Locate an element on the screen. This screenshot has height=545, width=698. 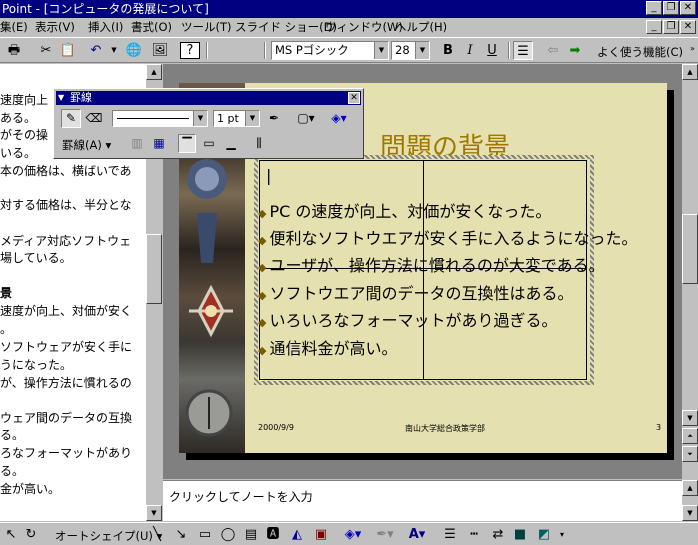
borders-toolbar-title: 罫線 ▼ ✕ is located at coordinates (208, 98).